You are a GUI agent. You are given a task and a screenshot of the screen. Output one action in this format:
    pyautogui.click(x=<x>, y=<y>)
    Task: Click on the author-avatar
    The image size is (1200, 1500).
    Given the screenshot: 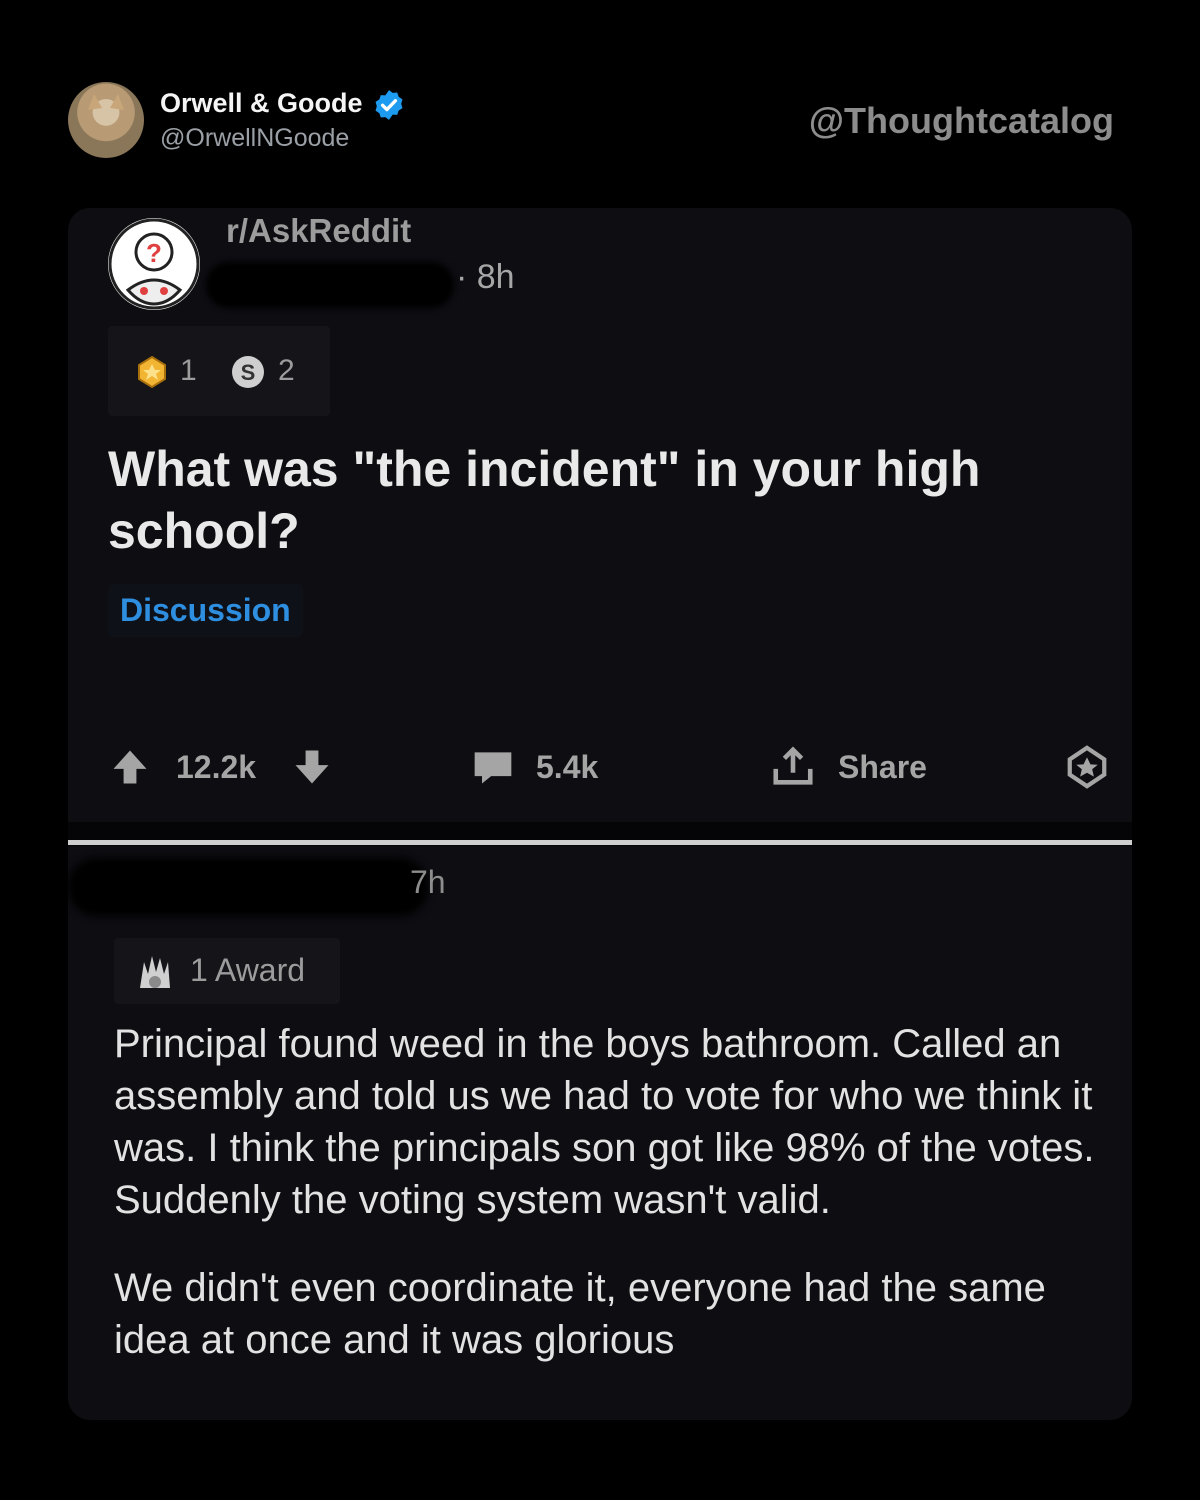 What is the action you would take?
    pyautogui.click(x=106, y=120)
    